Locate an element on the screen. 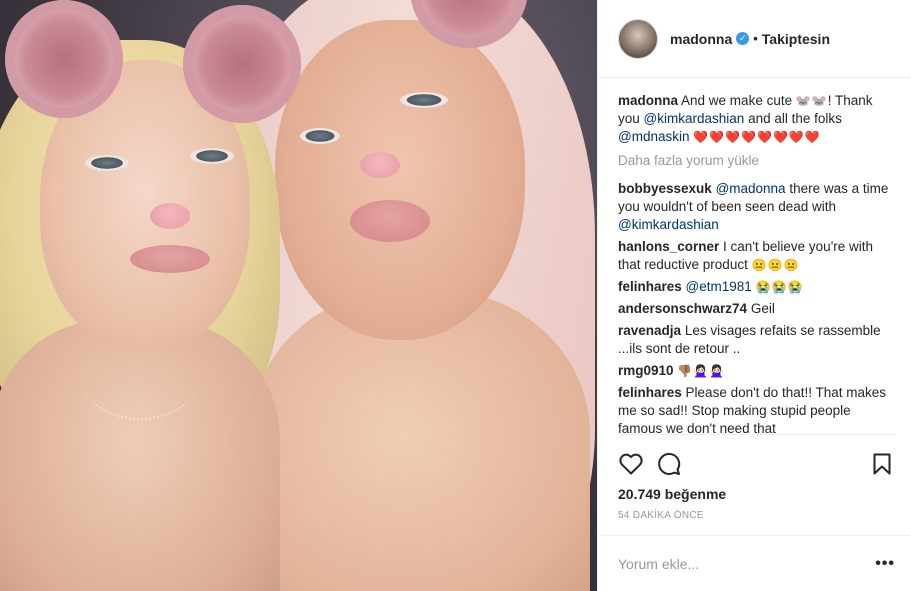  caption-text: and all the folks is located at coordinates (795, 118).